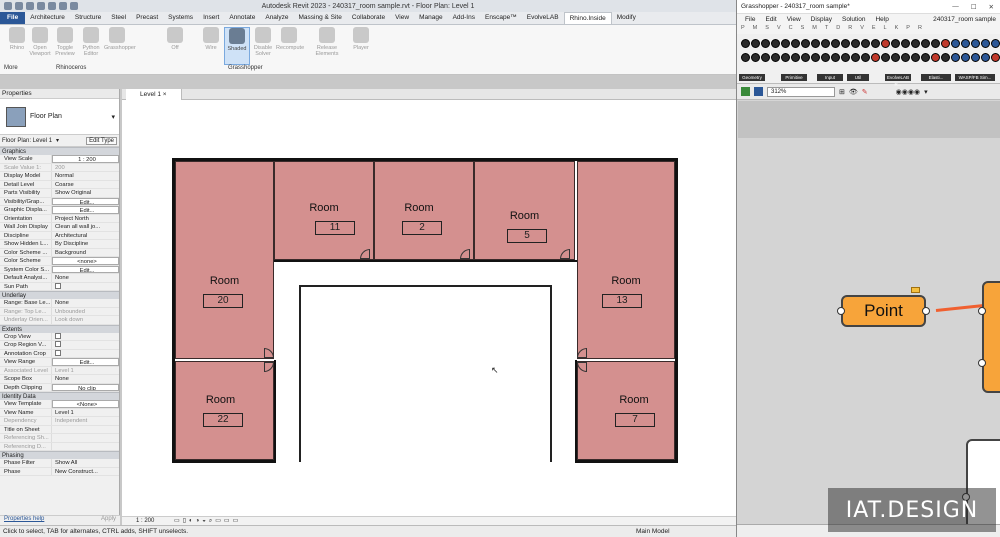 This screenshot has width=1000, height=537. I want to click on chevron-down-icon: ▾, so click(57, 140).